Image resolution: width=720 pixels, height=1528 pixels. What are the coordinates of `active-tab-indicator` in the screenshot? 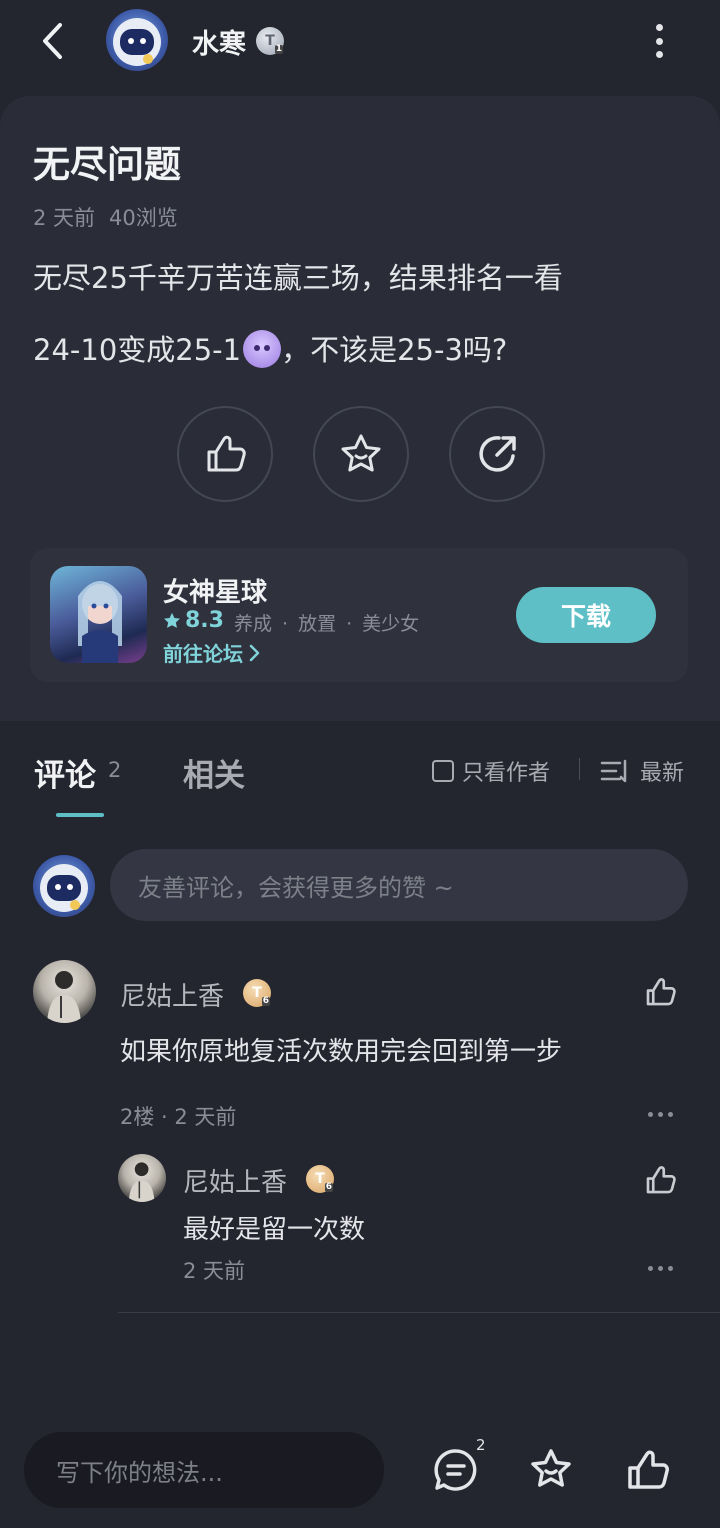 It's located at (80, 815).